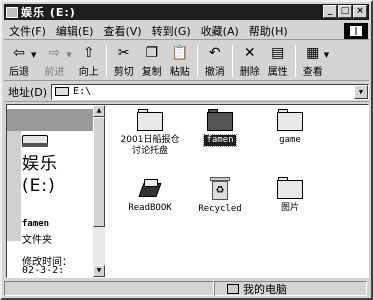 The height and width of the screenshot is (300, 373). Describe the element at coordinates (289, 208) in the screenshot. I see `item-label: 图片` at that location.